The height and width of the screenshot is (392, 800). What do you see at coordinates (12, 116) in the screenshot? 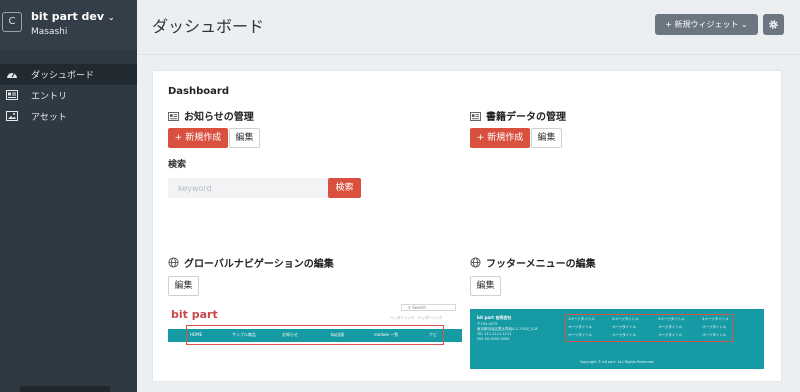
I see `image-icon` at bounding box center [12, 116].